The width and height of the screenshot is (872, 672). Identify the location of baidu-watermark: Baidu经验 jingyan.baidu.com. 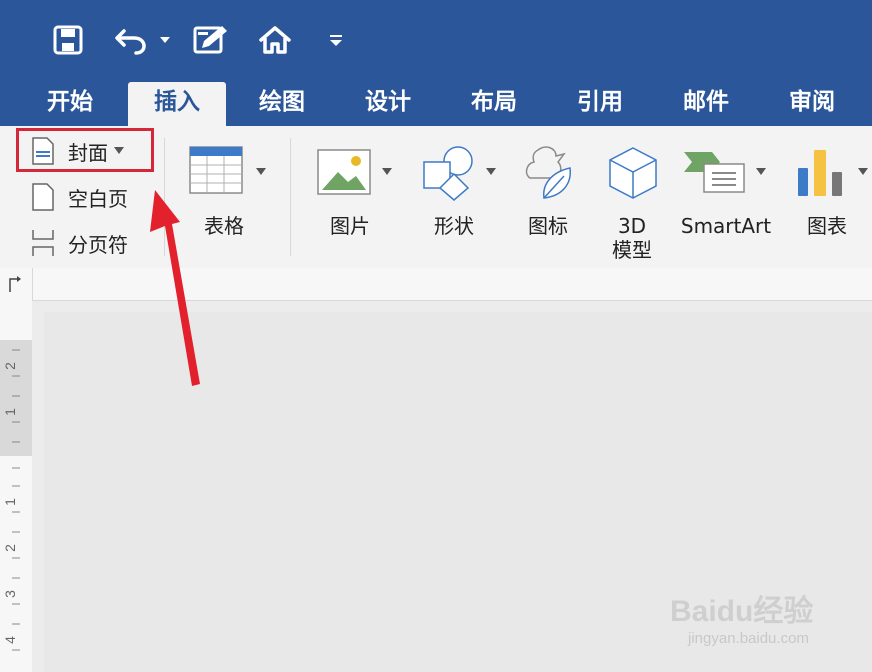
(741, 616).